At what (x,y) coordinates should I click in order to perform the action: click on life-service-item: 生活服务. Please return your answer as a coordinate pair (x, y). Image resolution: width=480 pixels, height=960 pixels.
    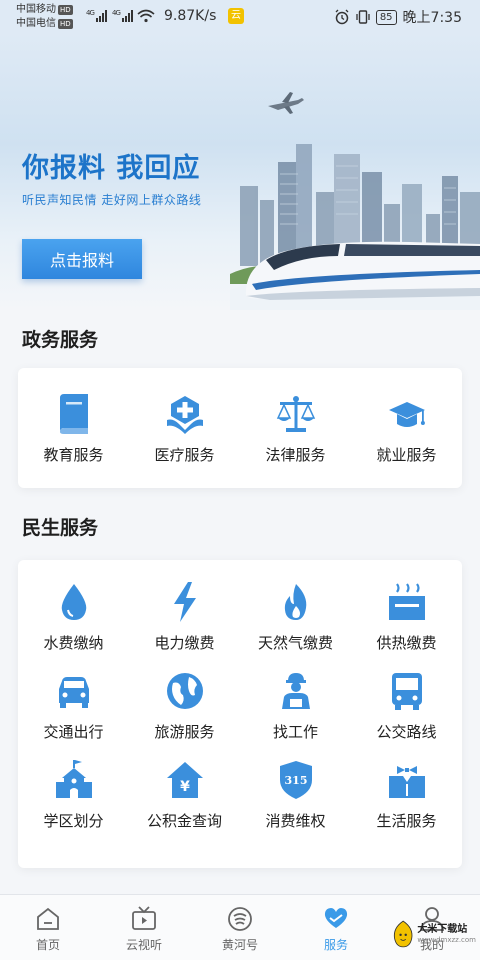
    Looking at the image, I should click on (406, 795).